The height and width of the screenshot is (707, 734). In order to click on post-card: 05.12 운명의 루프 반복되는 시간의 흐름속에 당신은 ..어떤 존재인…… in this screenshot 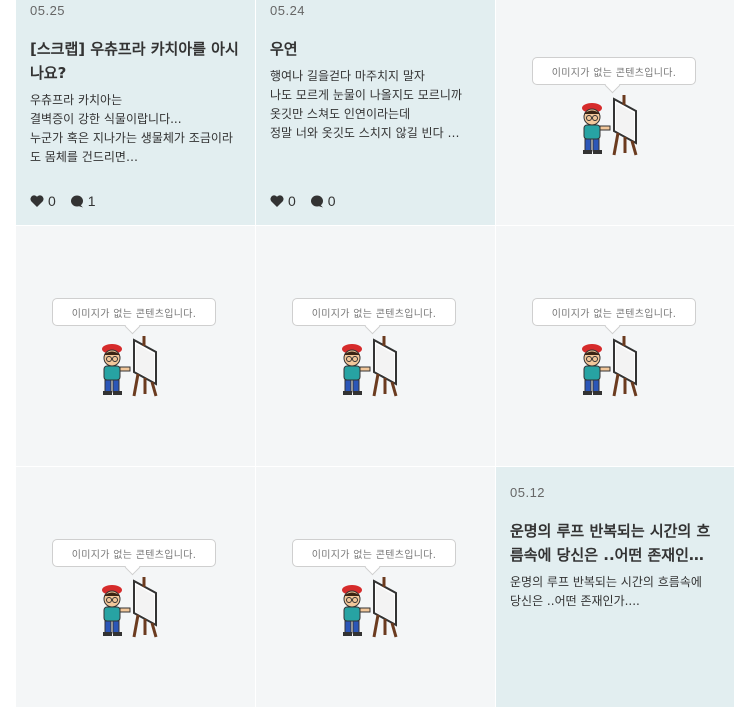, I will do `click(615, 587)`.